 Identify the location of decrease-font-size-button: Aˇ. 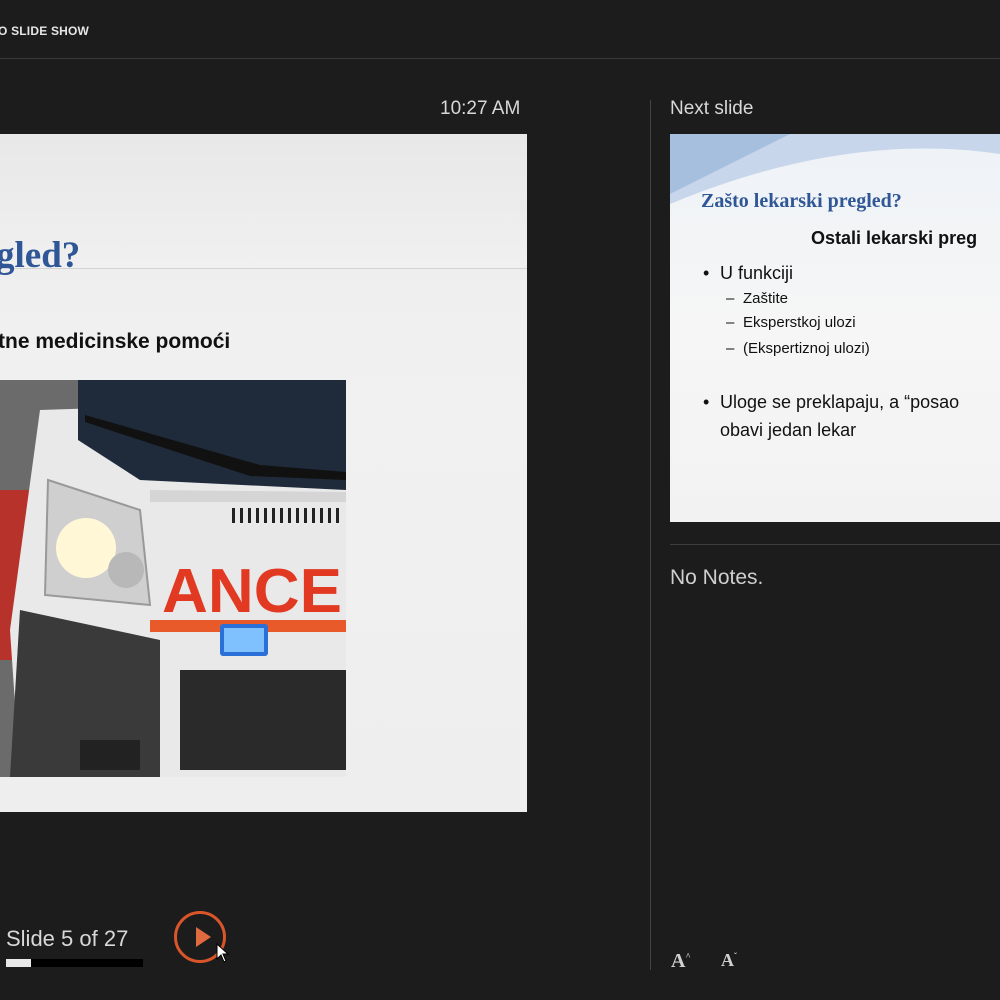
(729, 960).